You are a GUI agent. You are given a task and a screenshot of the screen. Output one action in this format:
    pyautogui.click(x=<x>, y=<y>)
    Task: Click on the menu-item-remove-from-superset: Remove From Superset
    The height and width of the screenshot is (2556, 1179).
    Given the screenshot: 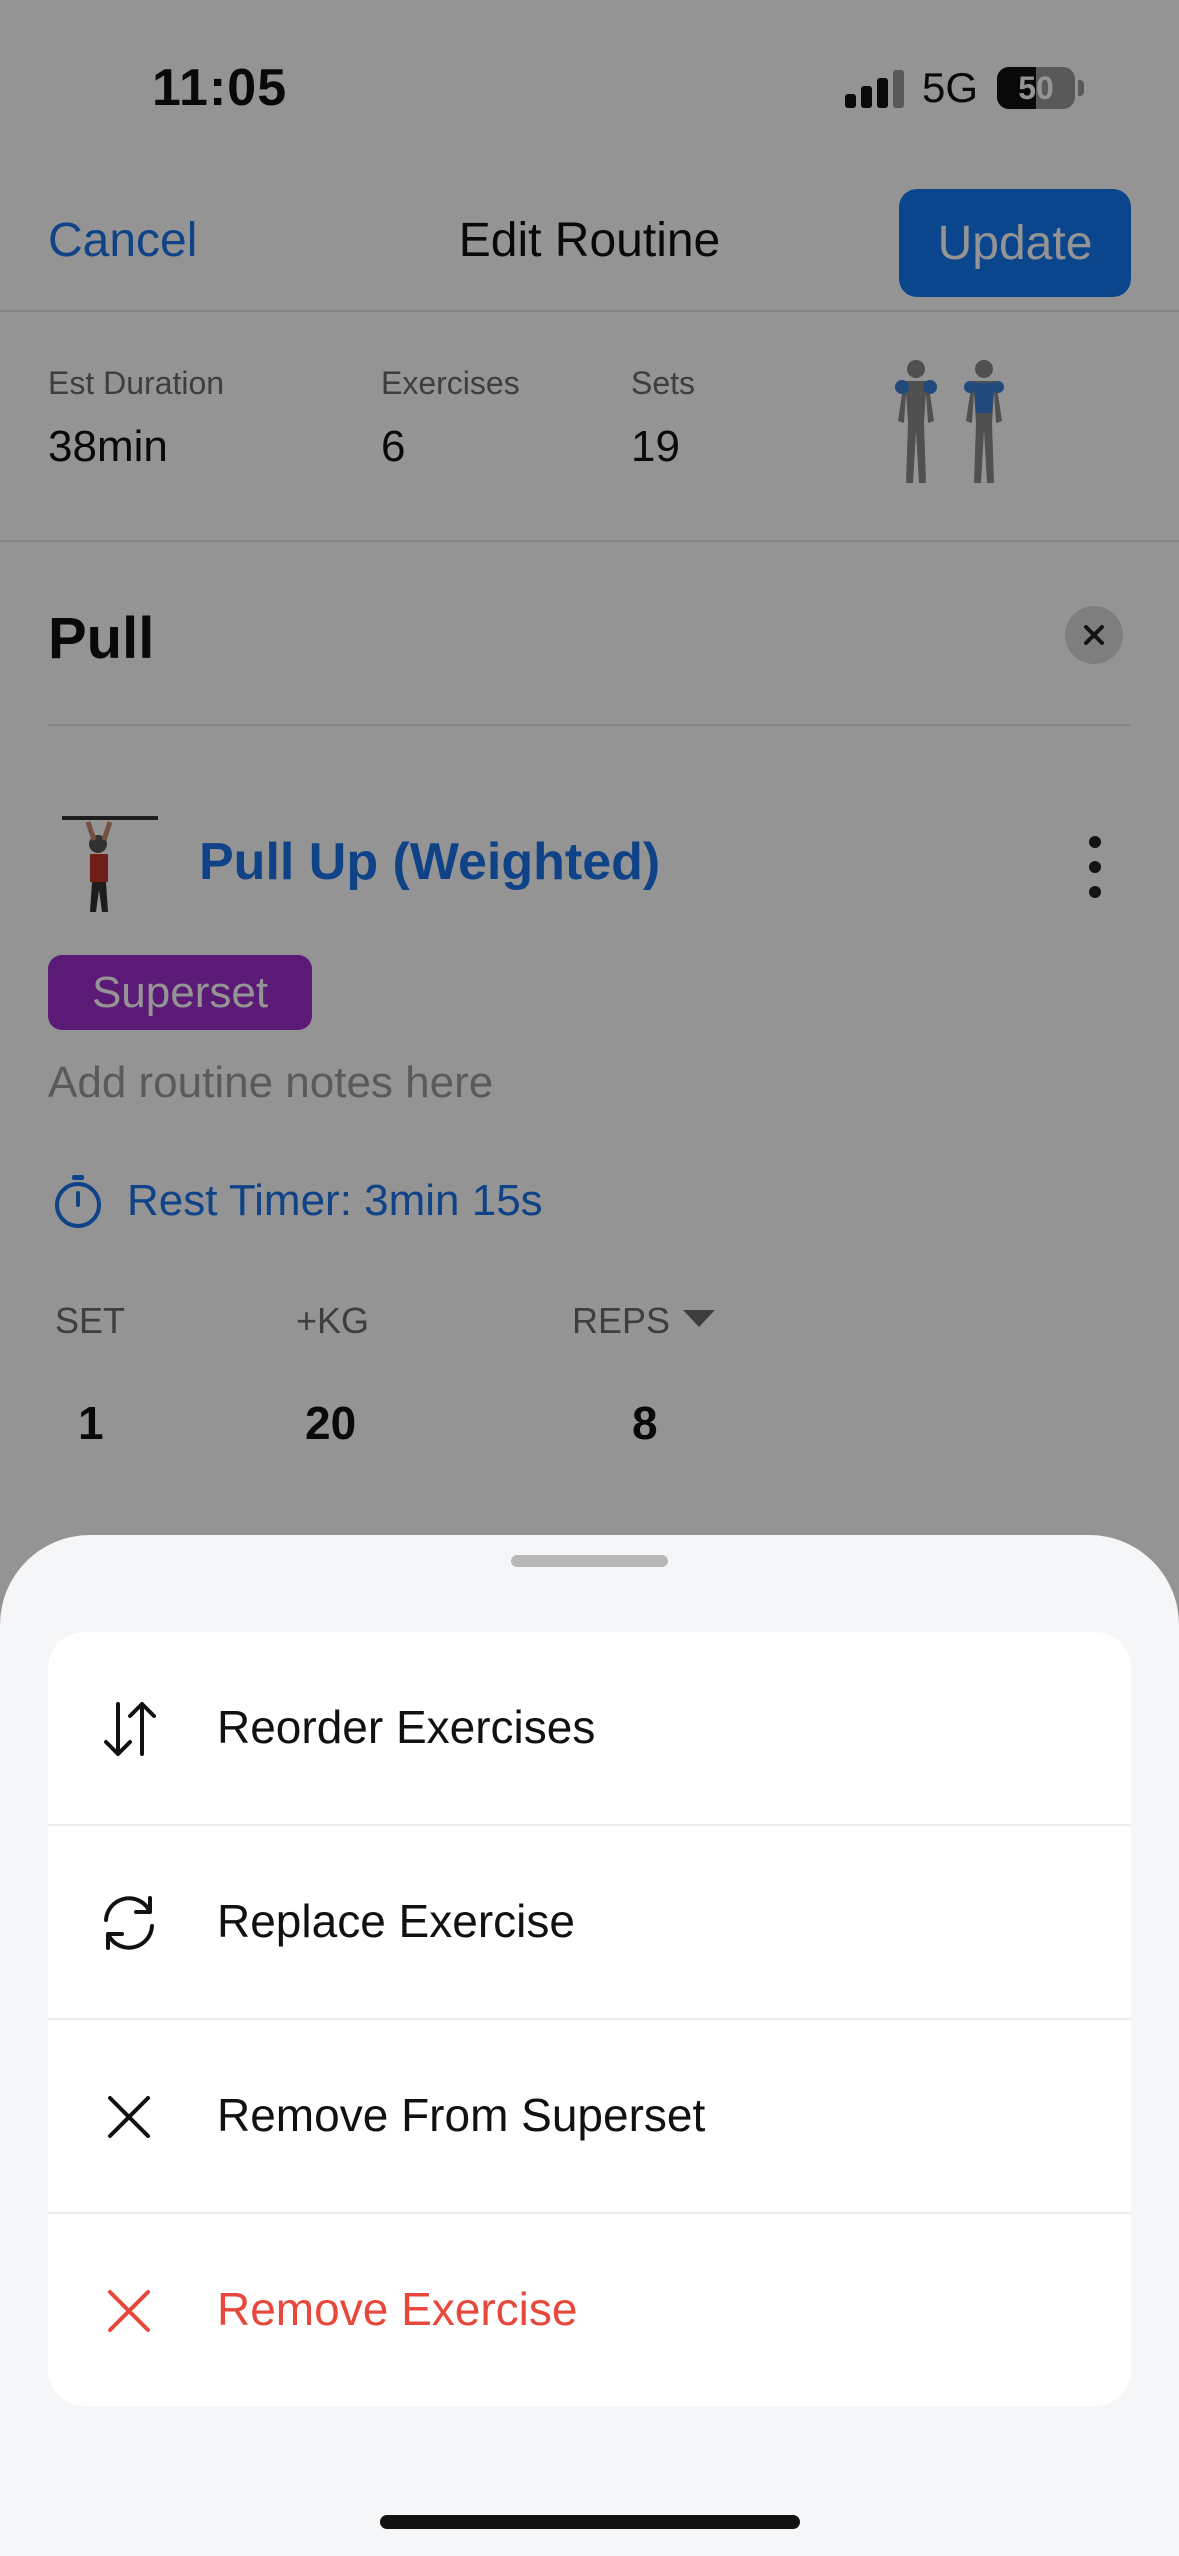 What is the action you would take?
    pyautogui.click(x=589, y=2116)
    